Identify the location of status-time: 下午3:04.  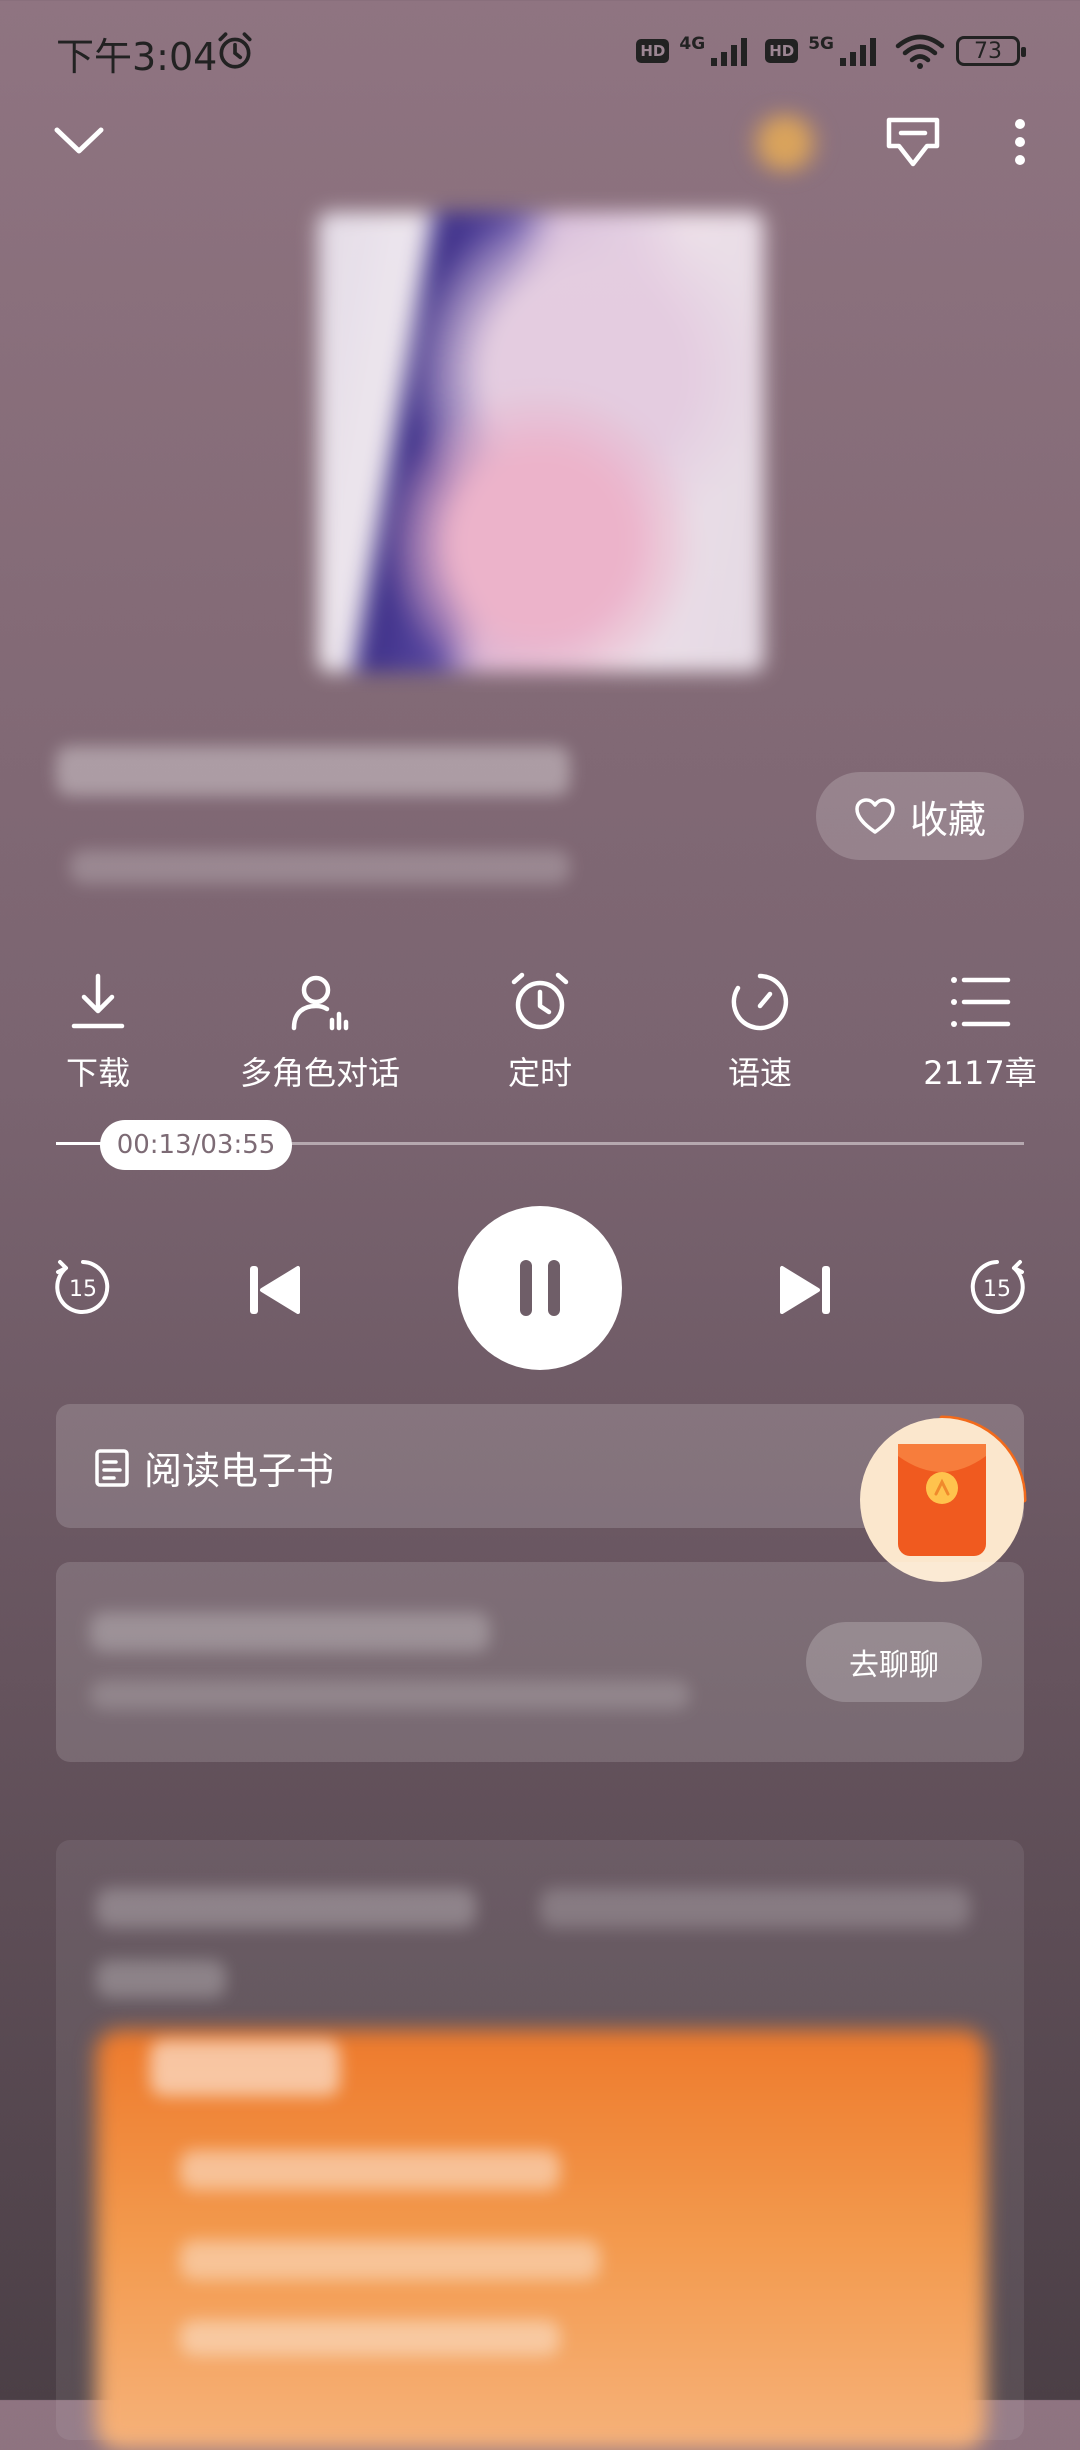
(137, 57).